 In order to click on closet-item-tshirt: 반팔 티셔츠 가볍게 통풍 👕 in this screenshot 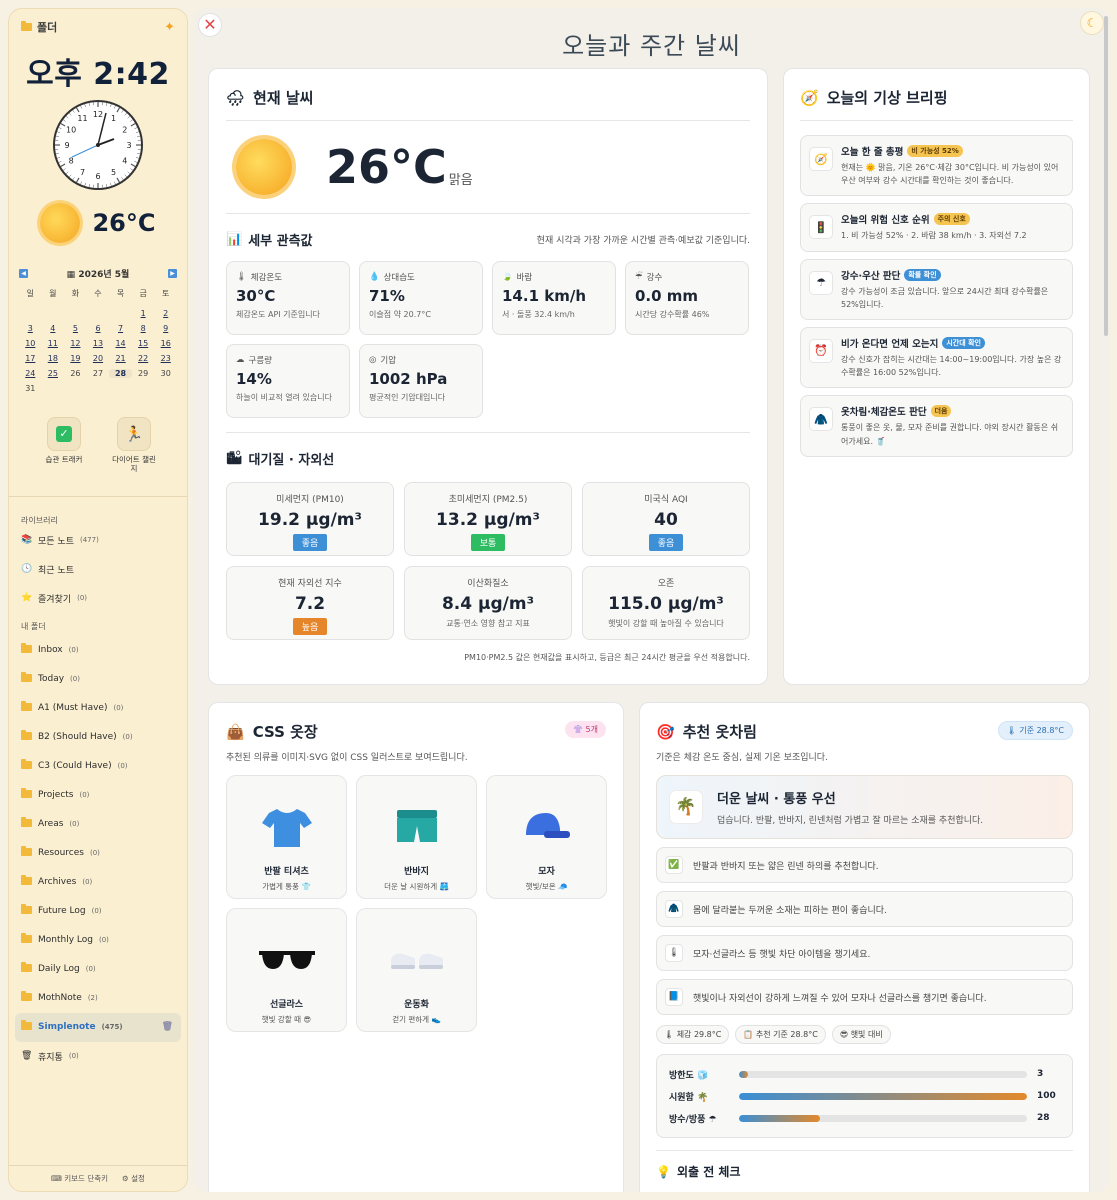, I will do `click(286, 837)`.